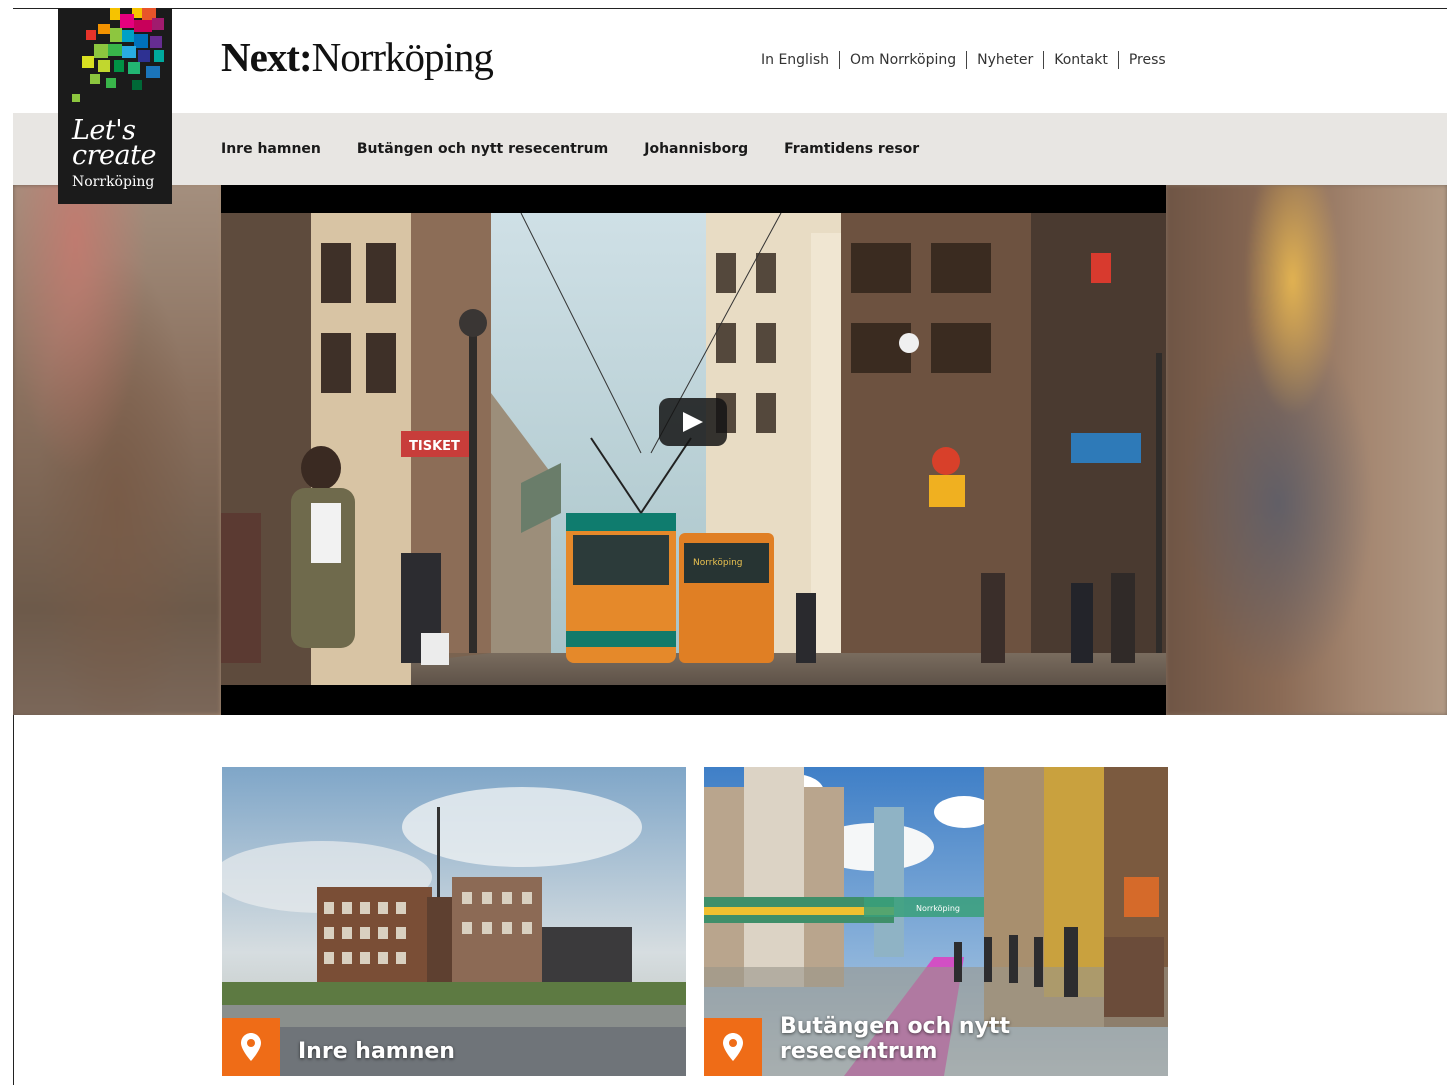 This screenshot has height=1085, width=1447. I want to click on site-brand: Next:Norrköping, so click(357, 57).